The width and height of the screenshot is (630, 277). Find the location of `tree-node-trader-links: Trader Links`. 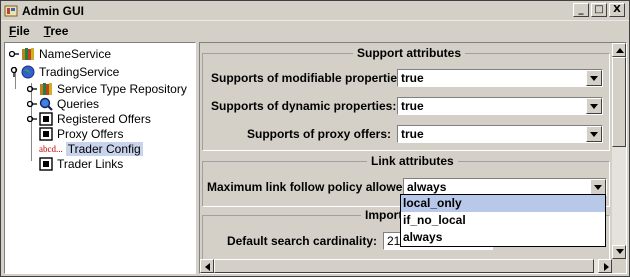

tree-node-trader-links: Trader Links is located at coordinates (81, 164).